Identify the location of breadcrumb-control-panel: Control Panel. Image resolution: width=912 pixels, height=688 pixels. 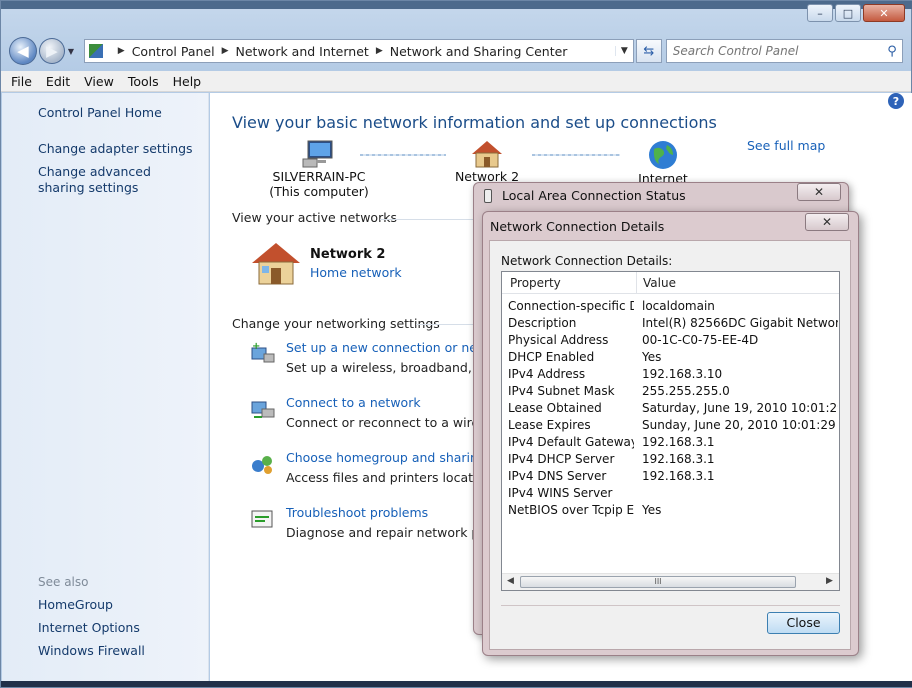
(173, 51).